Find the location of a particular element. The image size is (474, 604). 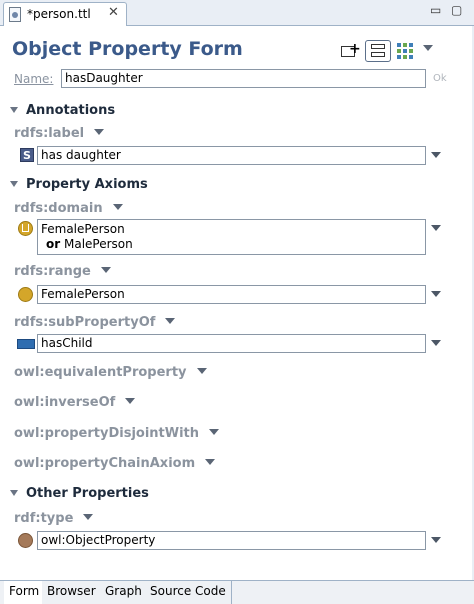

layout-toggle-icon is located at coordinates (378, 51).